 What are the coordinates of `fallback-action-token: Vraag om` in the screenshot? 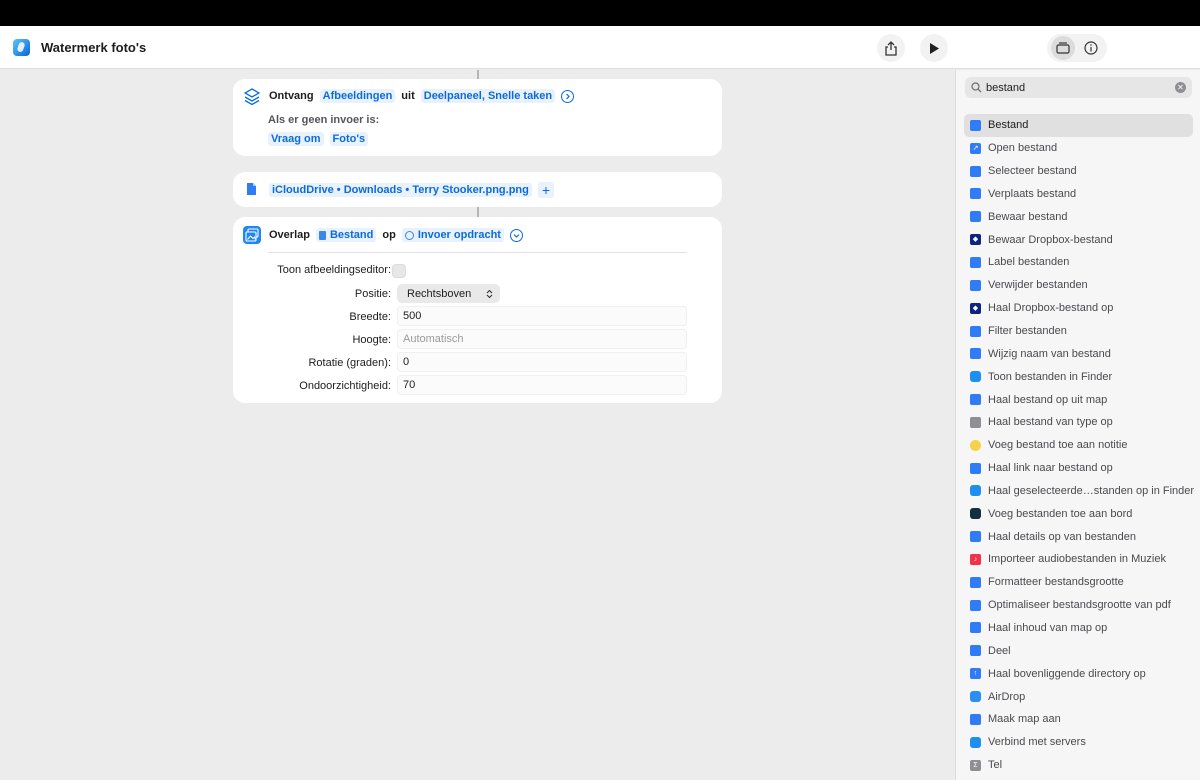 It's located at (296, 139).